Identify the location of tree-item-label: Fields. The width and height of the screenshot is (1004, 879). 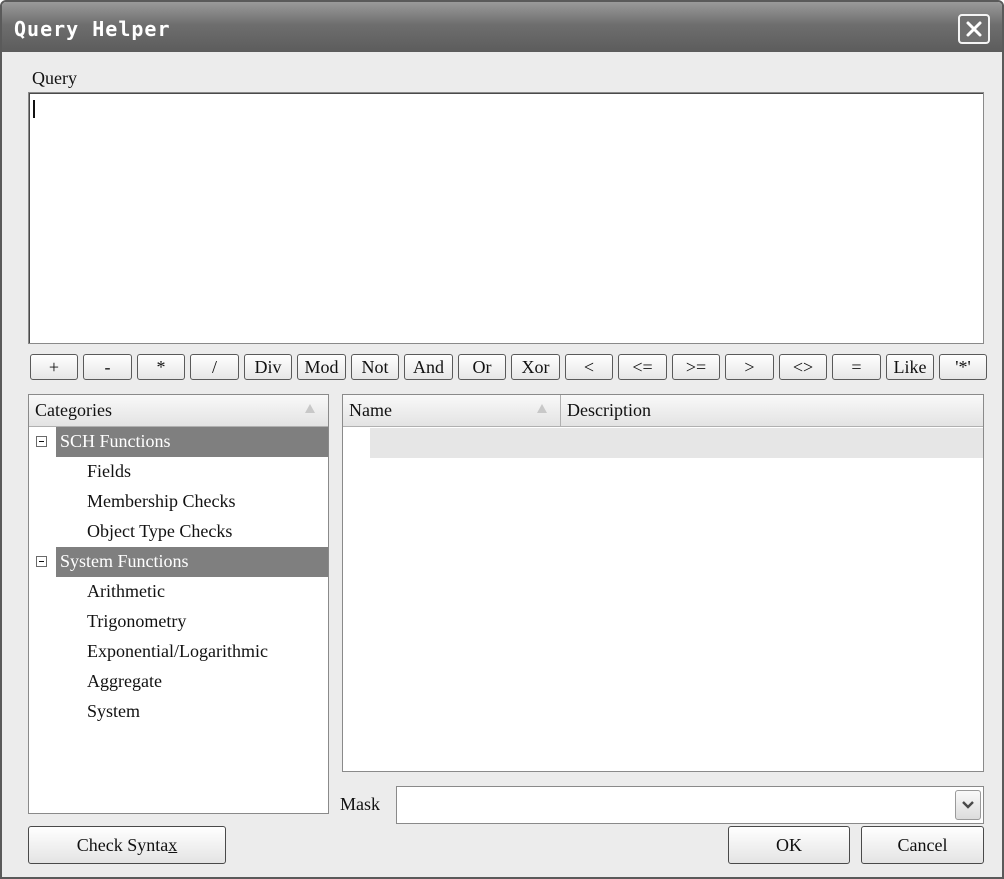
(109, 471).